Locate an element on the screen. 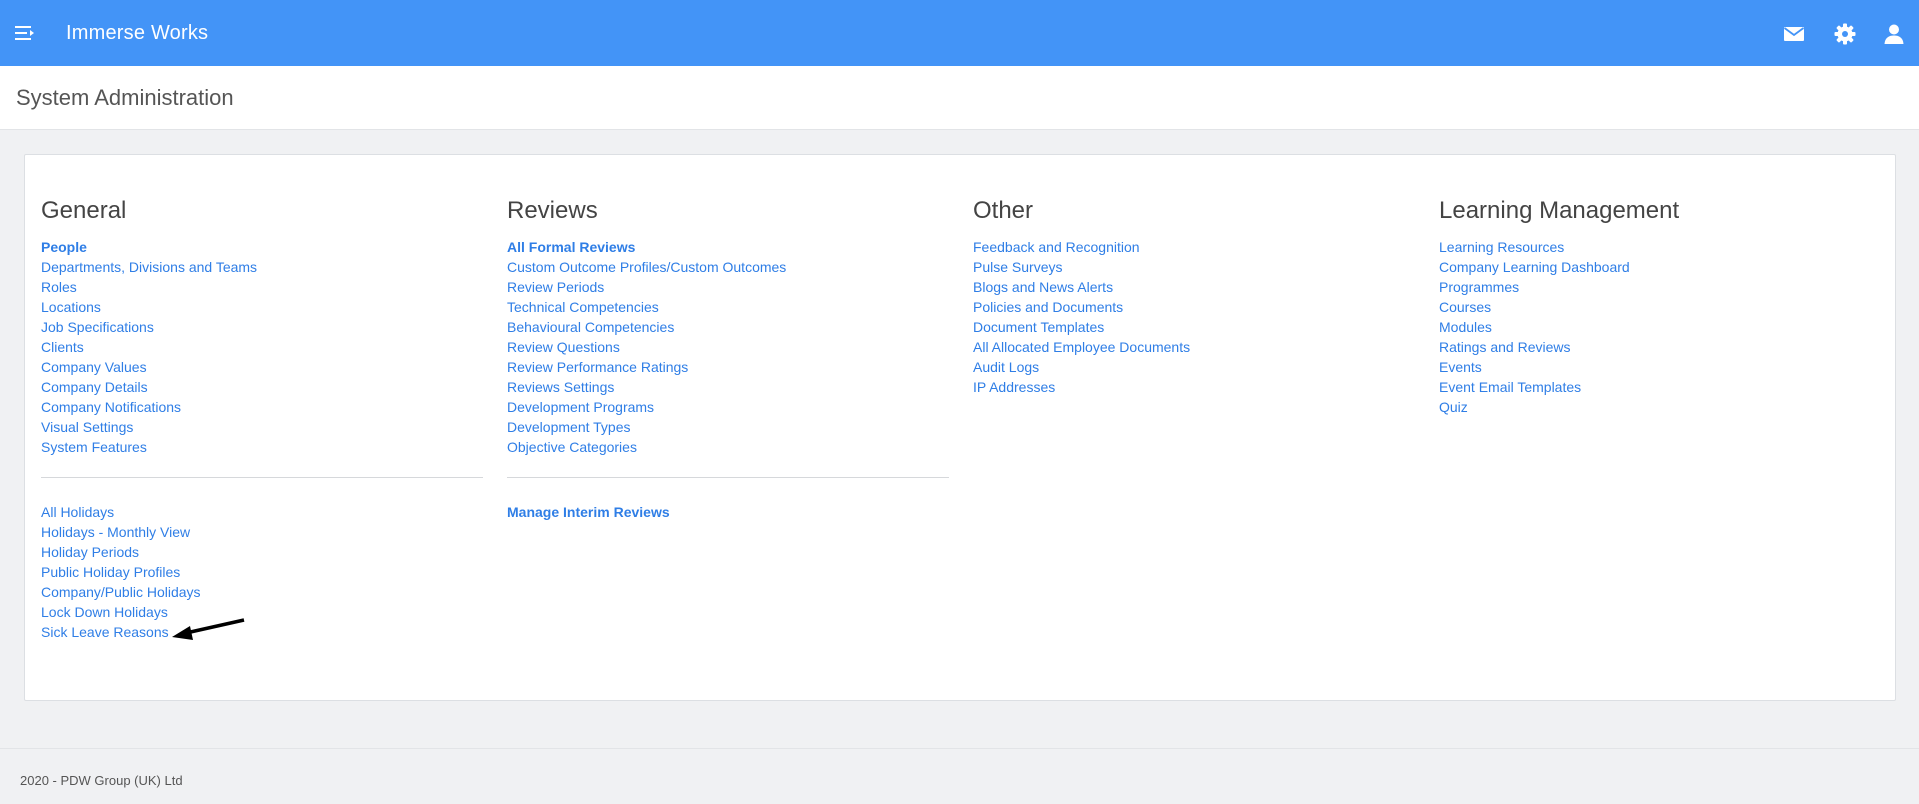  link-technical-competencies: Technical Competencies is located at coordinates (583, 307).